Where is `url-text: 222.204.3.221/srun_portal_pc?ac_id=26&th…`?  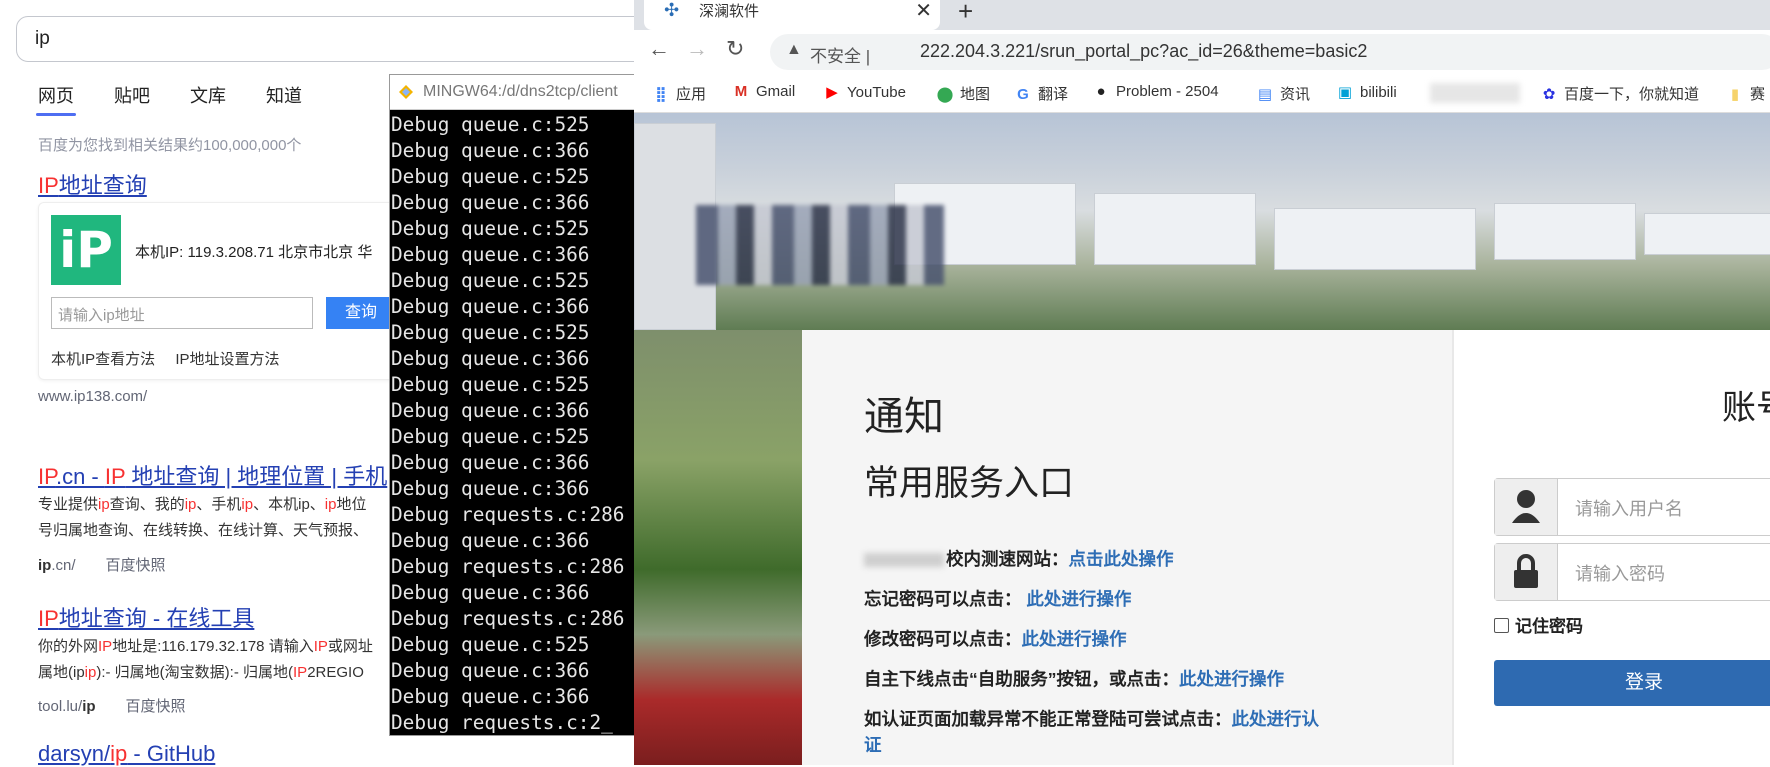 url-text: 222.204.3.221/srun_portal_pc?ac_id=26&th… is located at coordinates (1143, 51).